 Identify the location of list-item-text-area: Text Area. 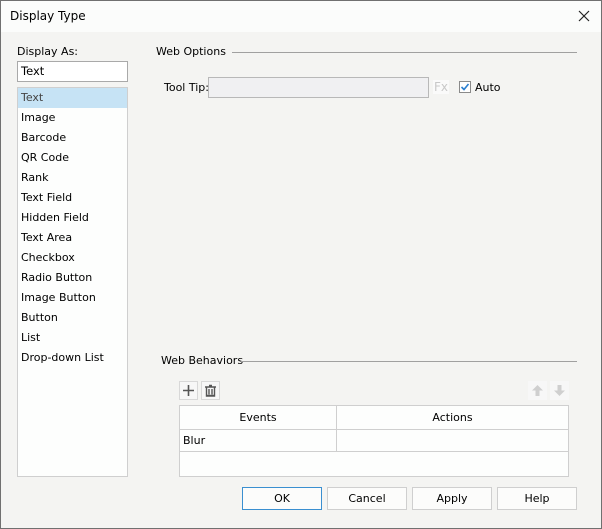
(72, 238).